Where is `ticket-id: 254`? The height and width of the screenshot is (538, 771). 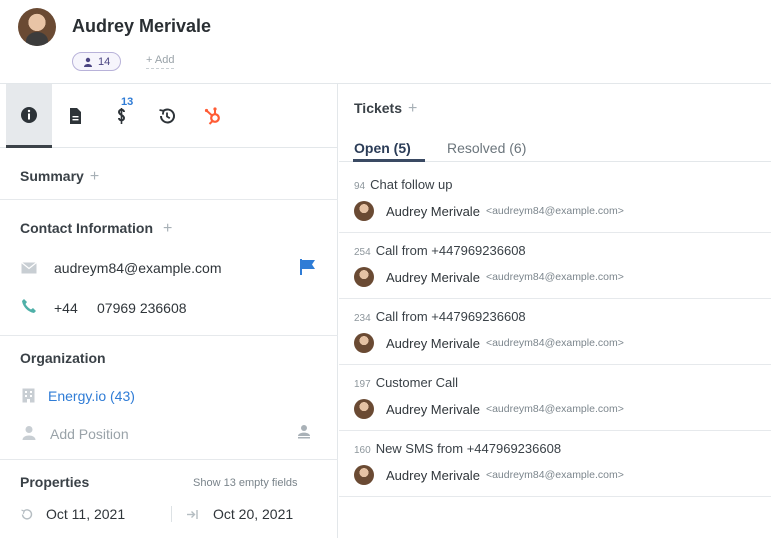 ticket-id: 254 is located at coordinates (362, 252).